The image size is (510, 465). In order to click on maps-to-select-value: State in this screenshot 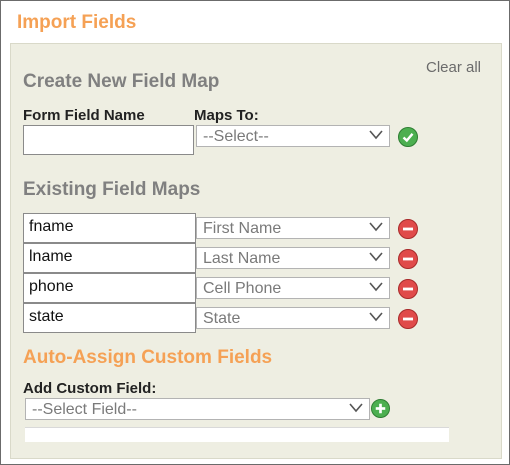, I will do `click(222, 318)`.